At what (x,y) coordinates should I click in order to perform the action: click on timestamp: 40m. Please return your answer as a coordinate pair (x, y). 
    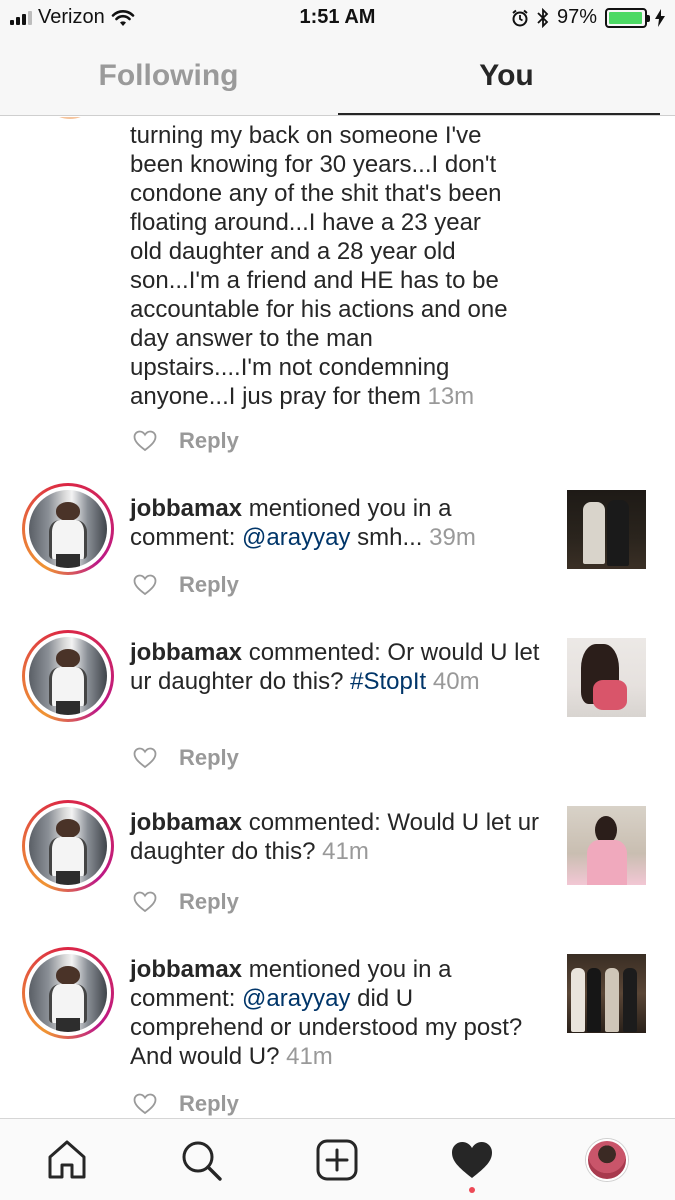
    Looking at the image, I should click on (456, 681).